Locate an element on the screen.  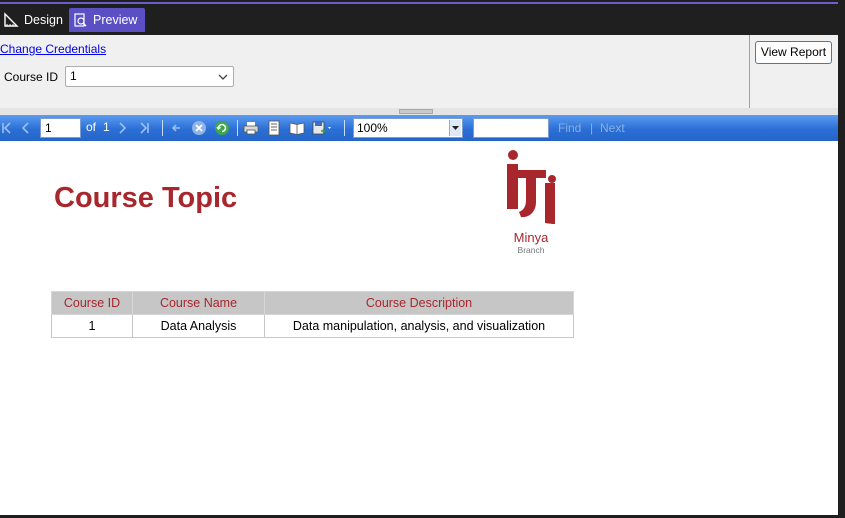
course-id-label: Course ID is located at coordinates (31, 77).